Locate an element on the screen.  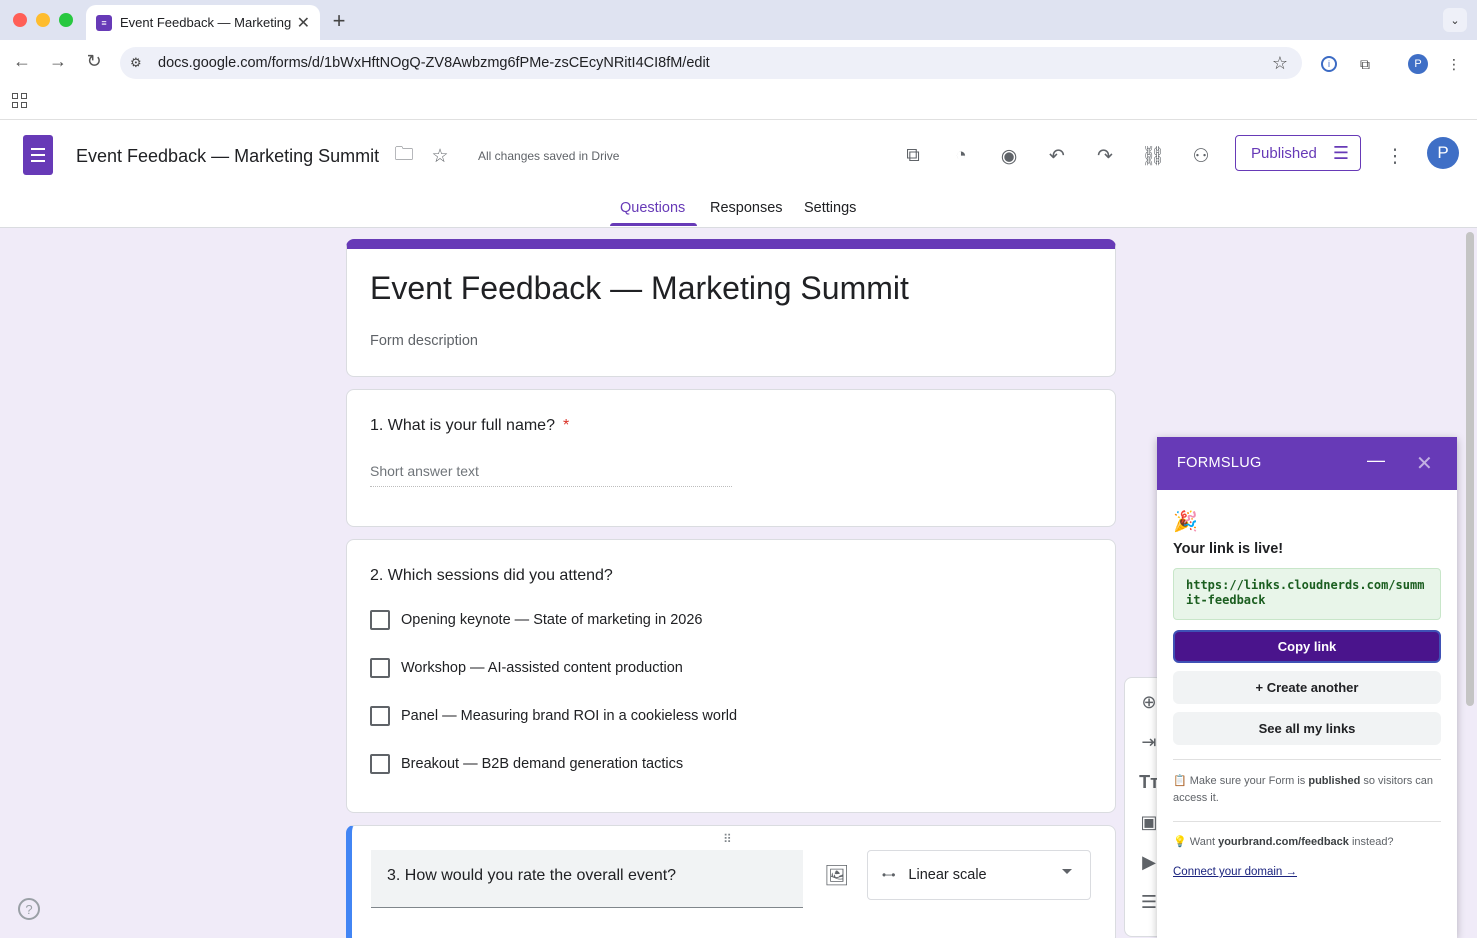
linear-scale-icon: •−• is located at coordinates (888, 875).